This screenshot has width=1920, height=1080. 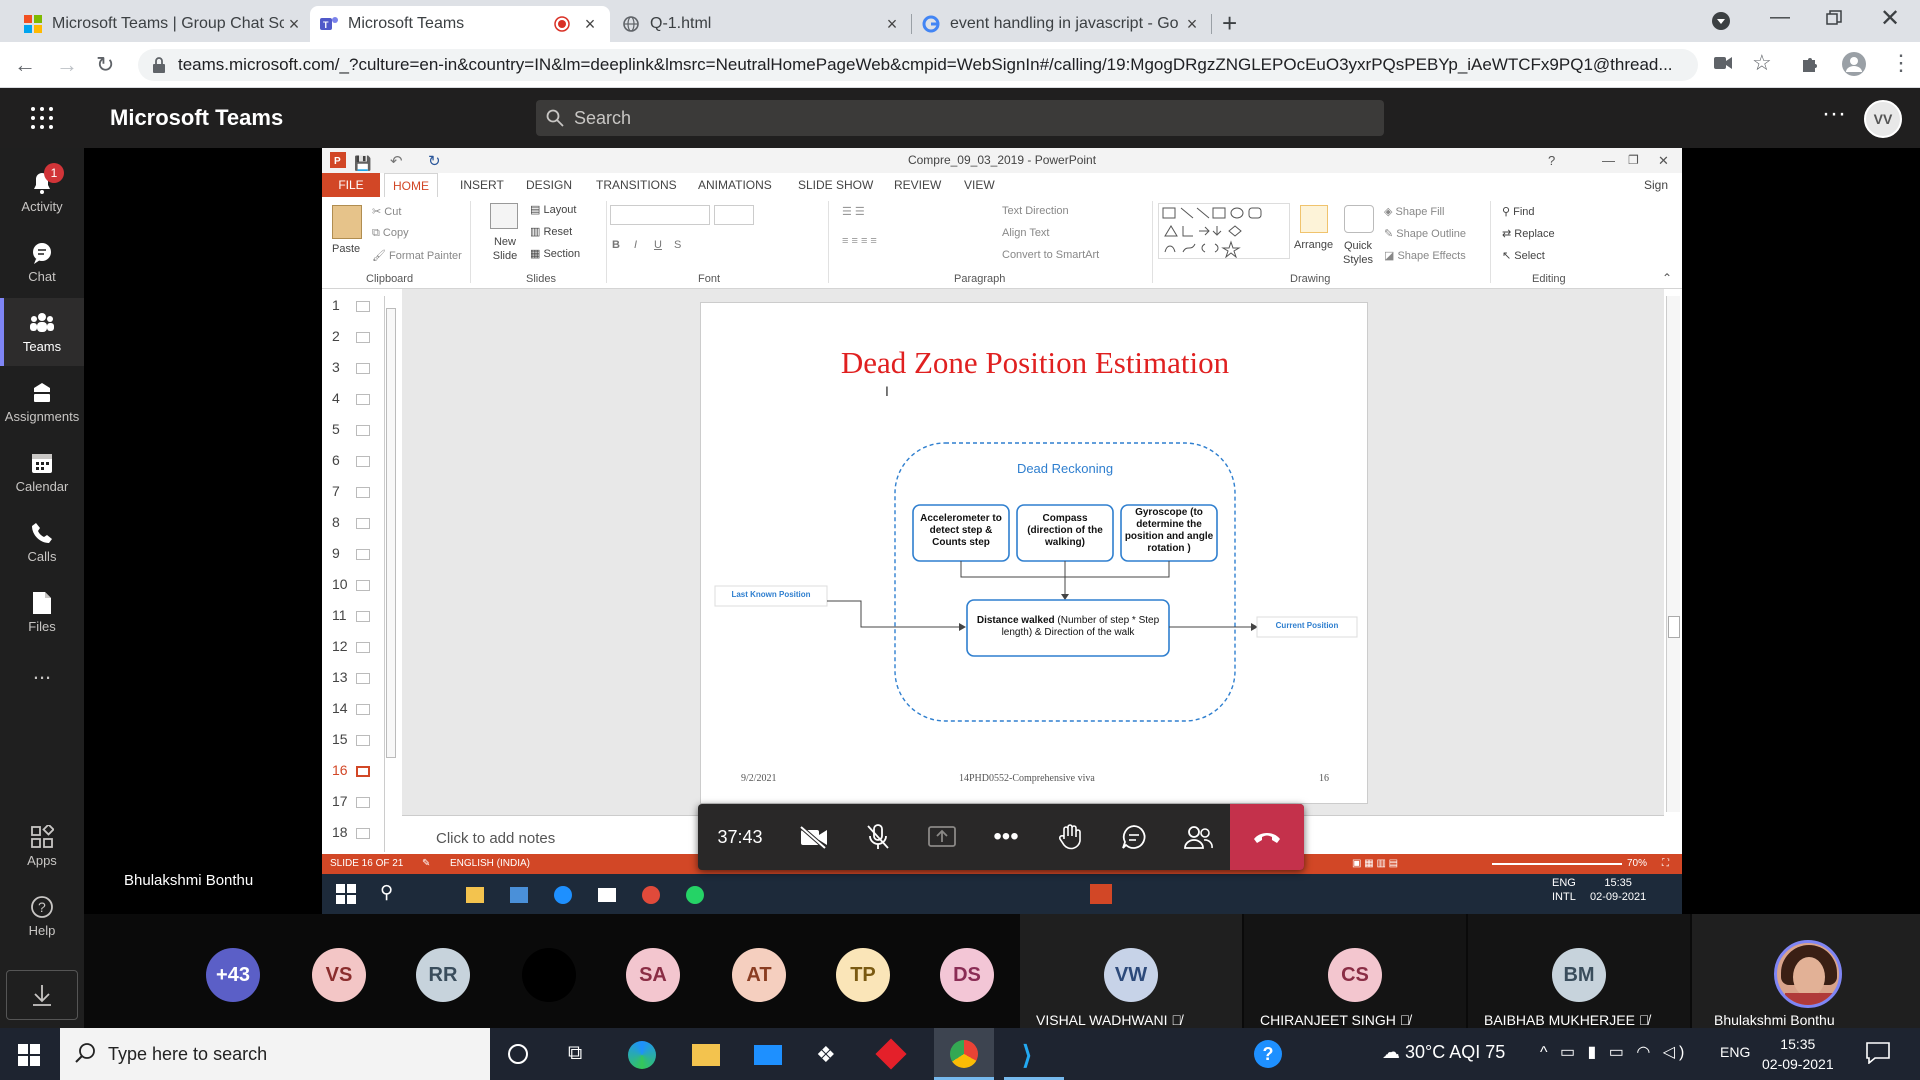 What do you see at coordinates (1780, 17) in the screenshot?
I see `minimize-icon: —` at bounding box center [1780, 17].